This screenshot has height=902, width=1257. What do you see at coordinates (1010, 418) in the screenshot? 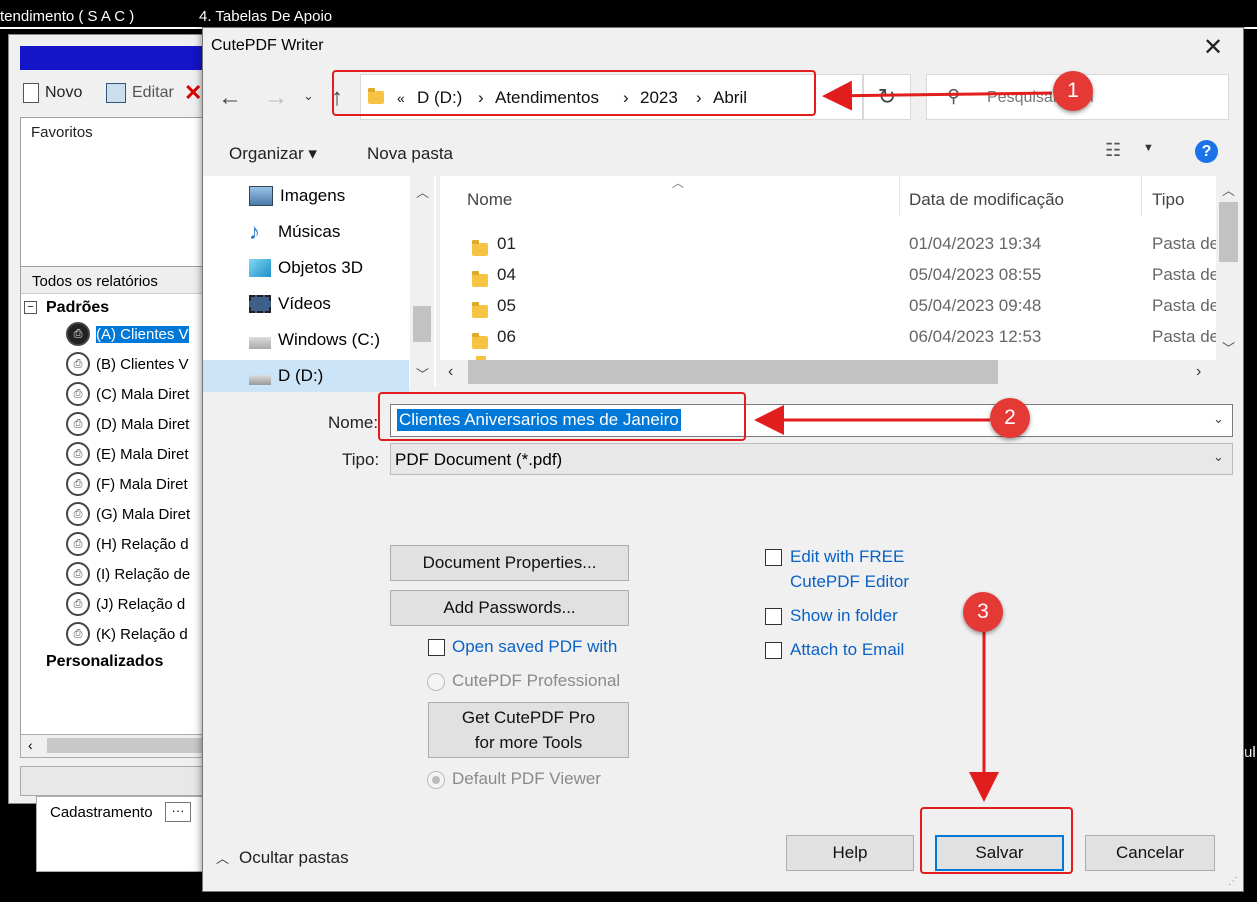
I see `annotation-badge-2: 2` at bounding box center [1010, 418].